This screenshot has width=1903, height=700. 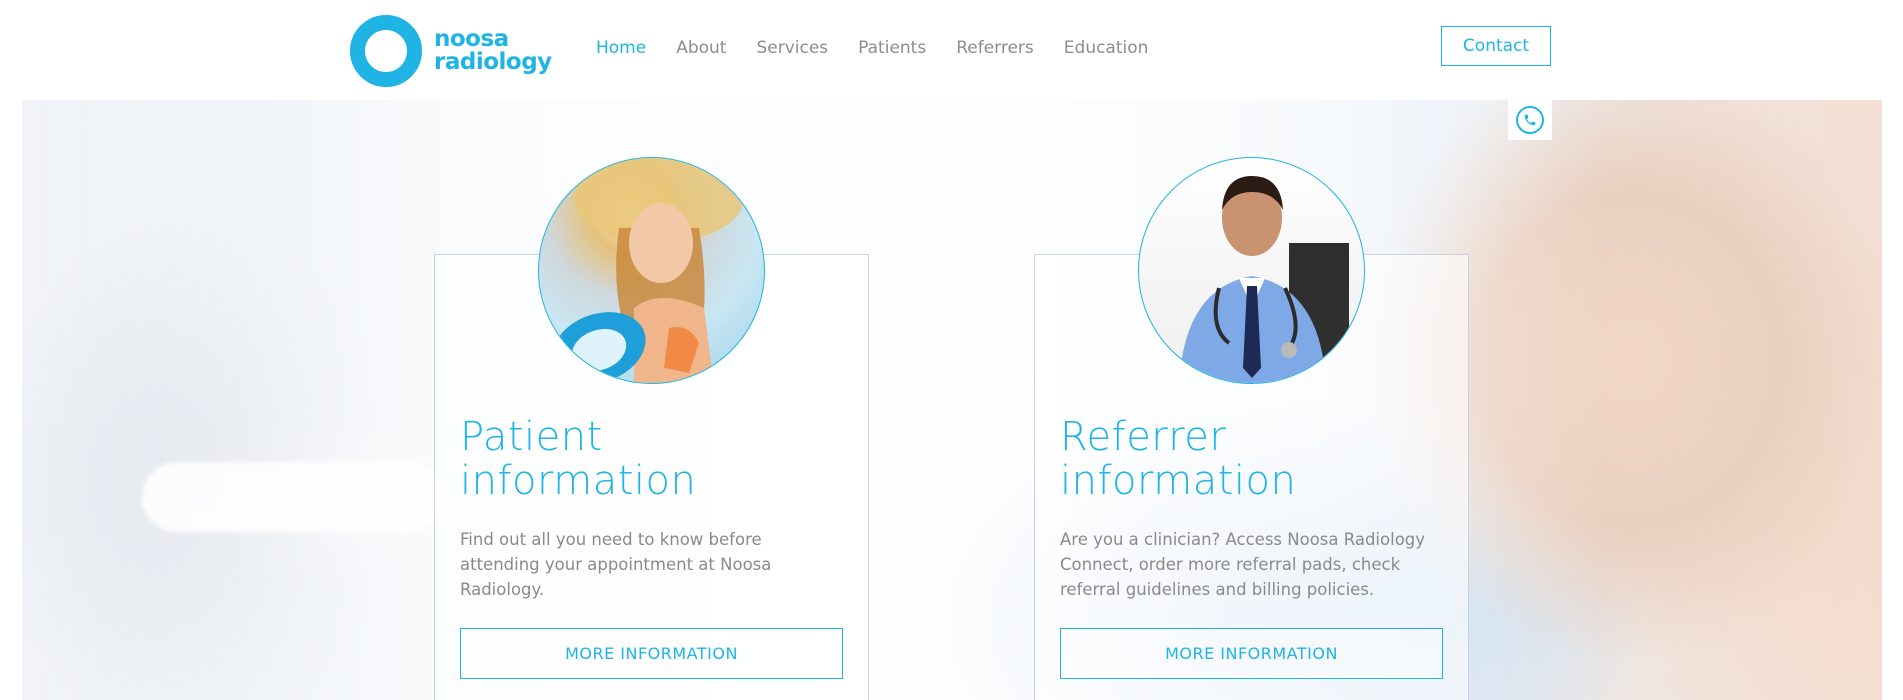 What do you see at coordinates (1264, 279) in the screenshot?
I see `referrer-photo-illustration` at bounding box center [1264, 279].